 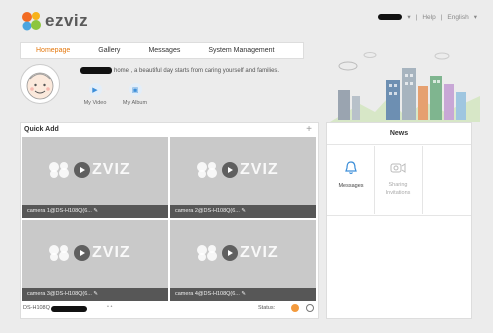 What do you see at coordinates (351, 168) in the screenshot?
I see `bell-icon` at bounding box center [351, 168].